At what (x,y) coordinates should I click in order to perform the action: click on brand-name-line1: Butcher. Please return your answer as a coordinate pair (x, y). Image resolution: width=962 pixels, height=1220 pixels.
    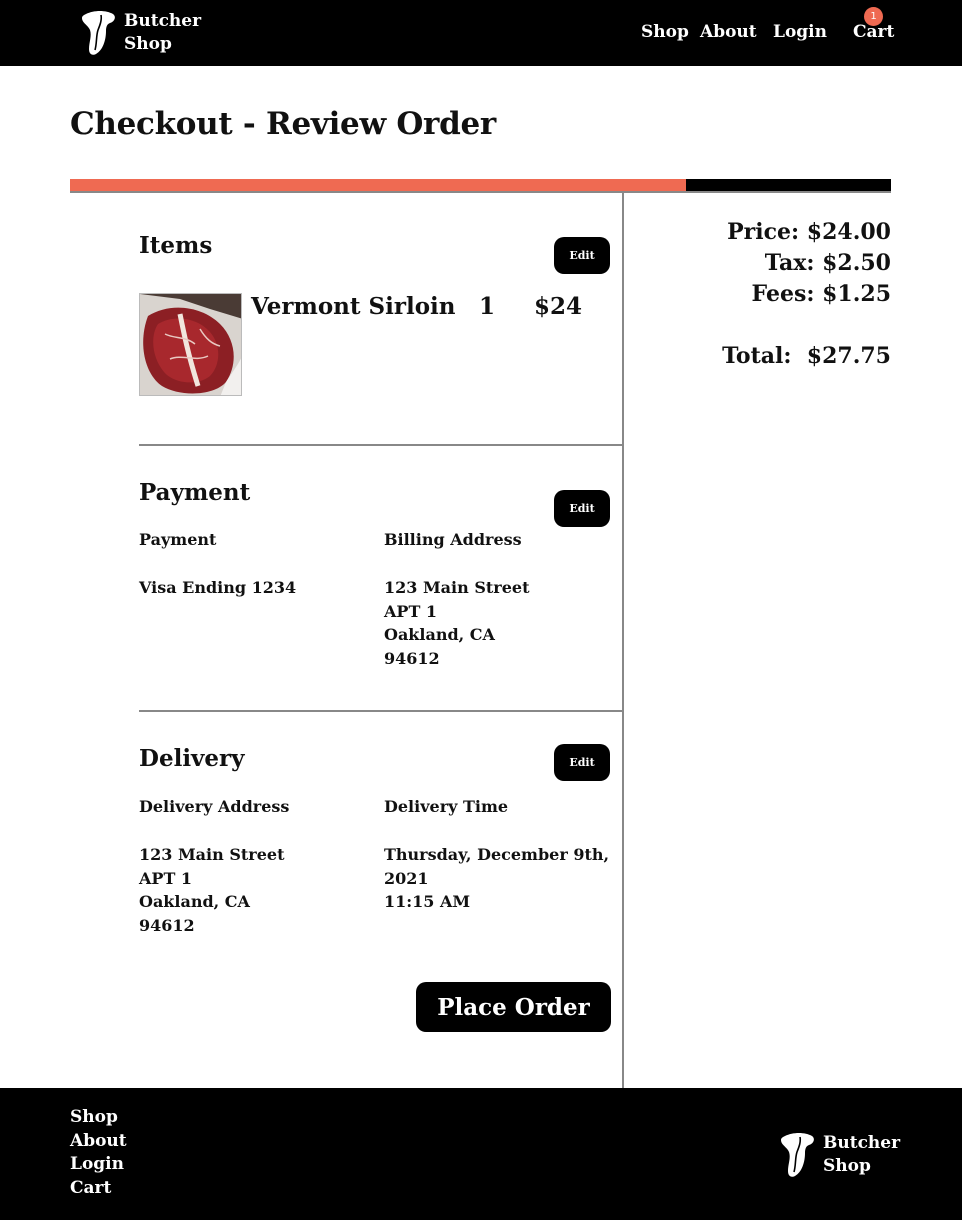
    Looking at the image, I should click on (163, 21).